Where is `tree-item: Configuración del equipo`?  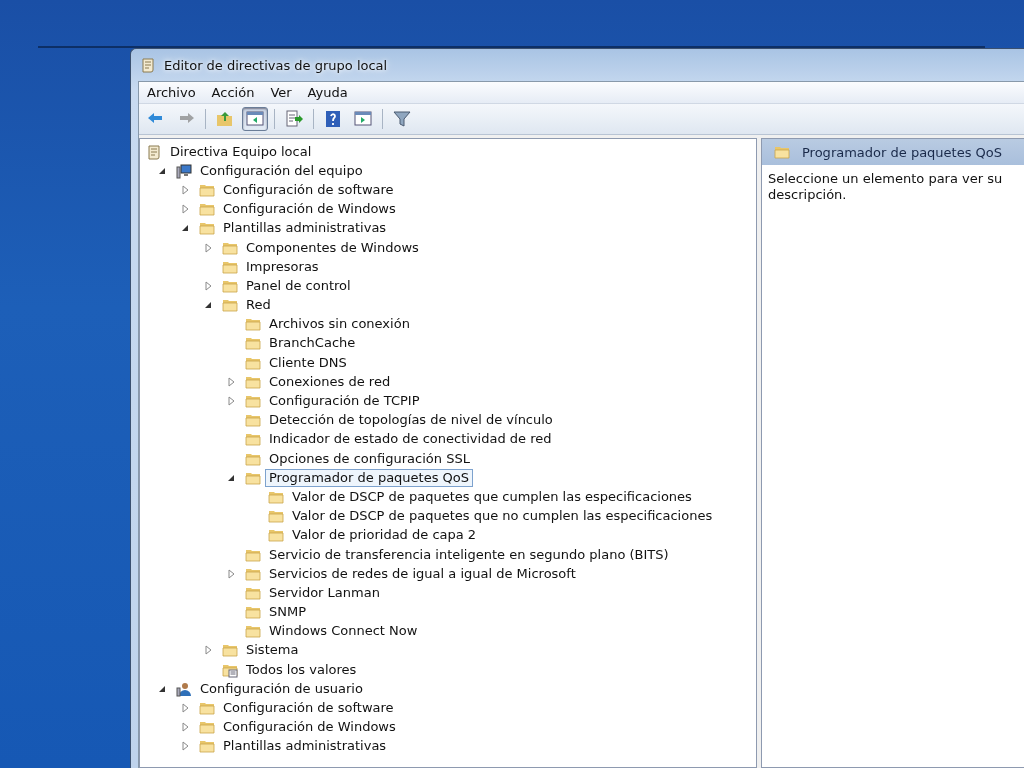 tree-item: Configuración del equipo is located at coordinates (281, 170).